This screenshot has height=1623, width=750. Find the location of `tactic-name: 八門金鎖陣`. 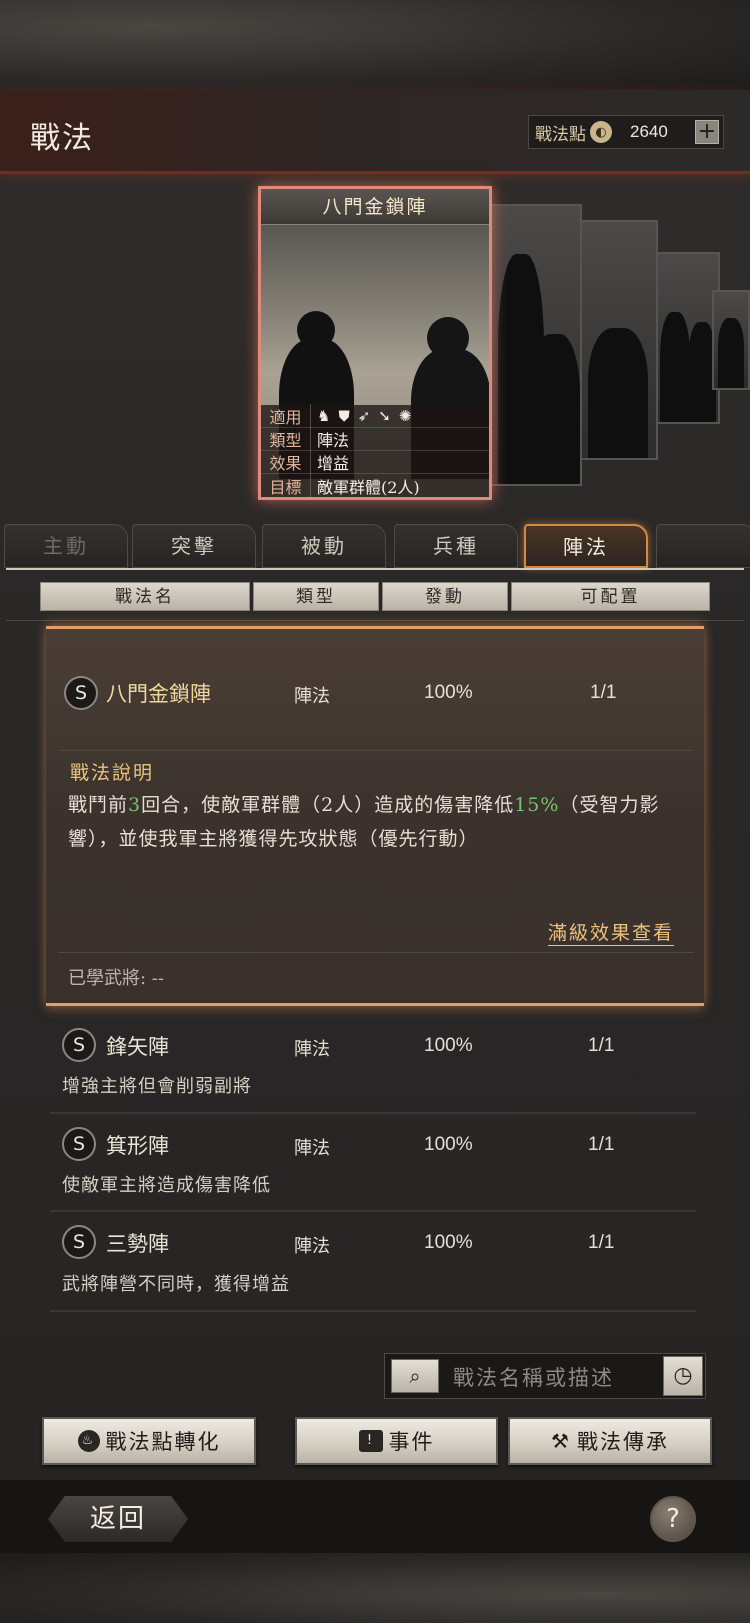

tactic-name: 八門金鎖陣 is located at coordinates (158, 694).